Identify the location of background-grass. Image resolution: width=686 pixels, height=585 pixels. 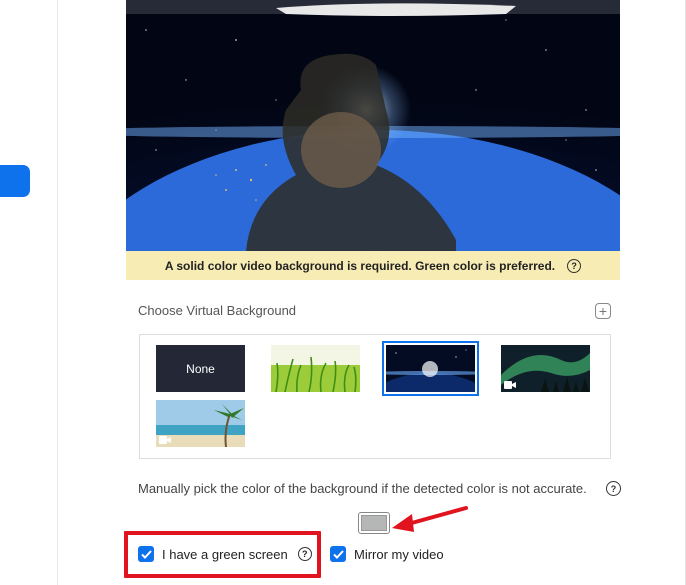
(315, 368).